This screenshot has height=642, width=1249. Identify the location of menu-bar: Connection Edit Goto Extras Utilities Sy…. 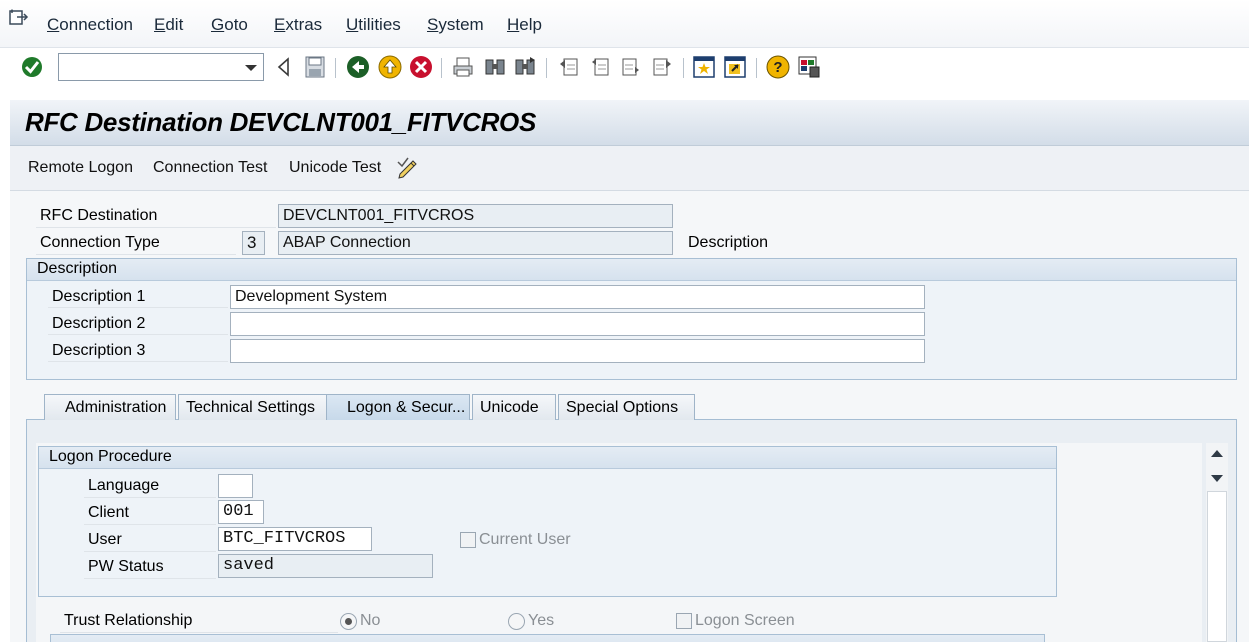
(624, 24).